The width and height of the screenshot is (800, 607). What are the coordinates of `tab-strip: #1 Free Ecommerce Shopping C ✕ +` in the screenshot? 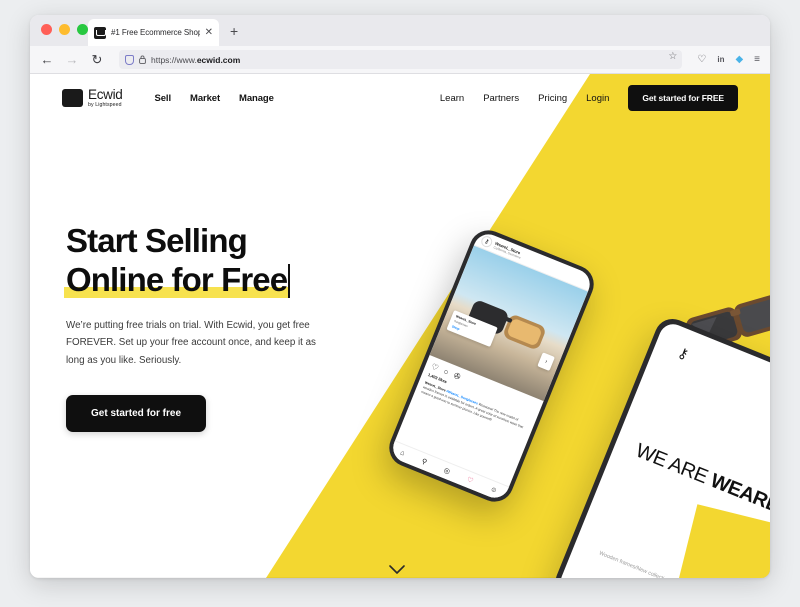 It's located at (400, 30).